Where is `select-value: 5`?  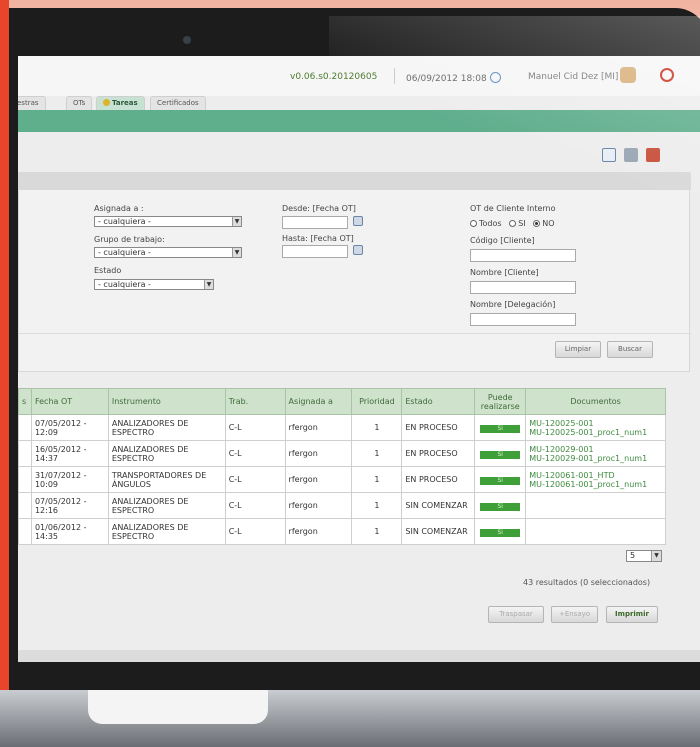
select-value: 5 is located at coordinates (633, 555).